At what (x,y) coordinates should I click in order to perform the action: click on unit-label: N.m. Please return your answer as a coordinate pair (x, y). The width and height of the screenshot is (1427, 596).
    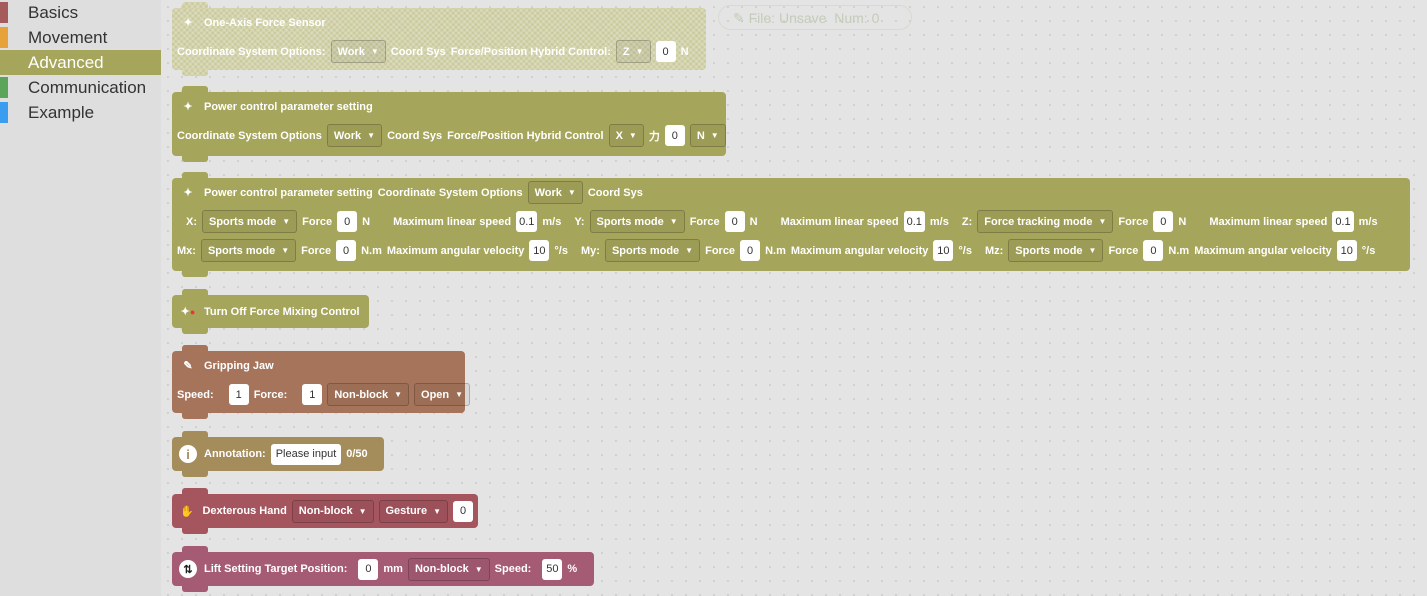
    Looking at the image, I should click on (775, 250).